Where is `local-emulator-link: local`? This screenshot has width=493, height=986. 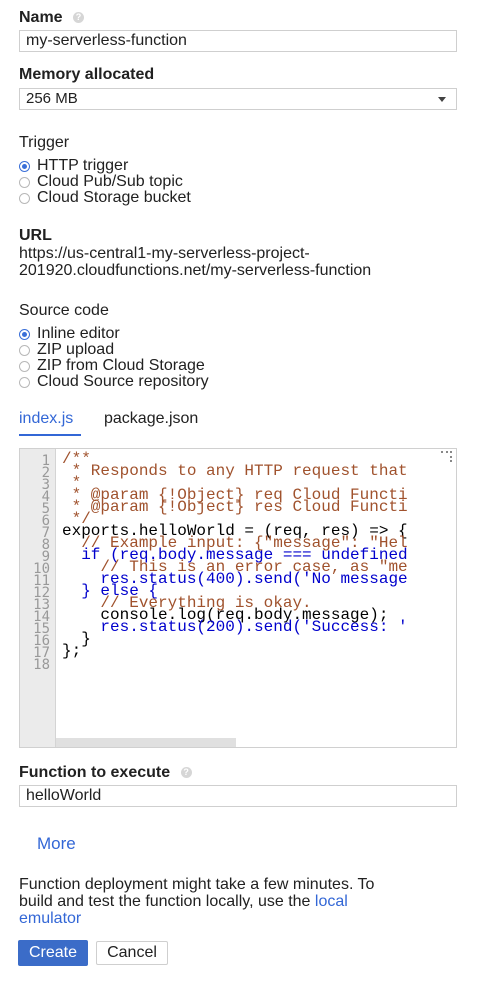
local-emulator-link: local is located at coordinates (331, 901).